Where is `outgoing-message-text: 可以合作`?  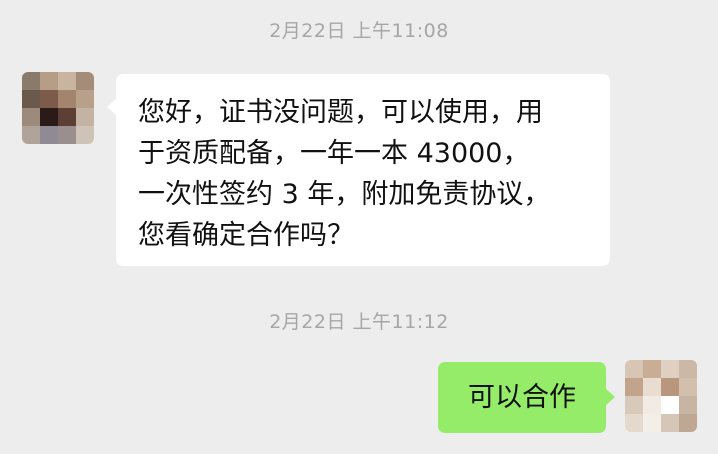
outgoing-message-text: 可以合作 is located at coordinates (522, 397).